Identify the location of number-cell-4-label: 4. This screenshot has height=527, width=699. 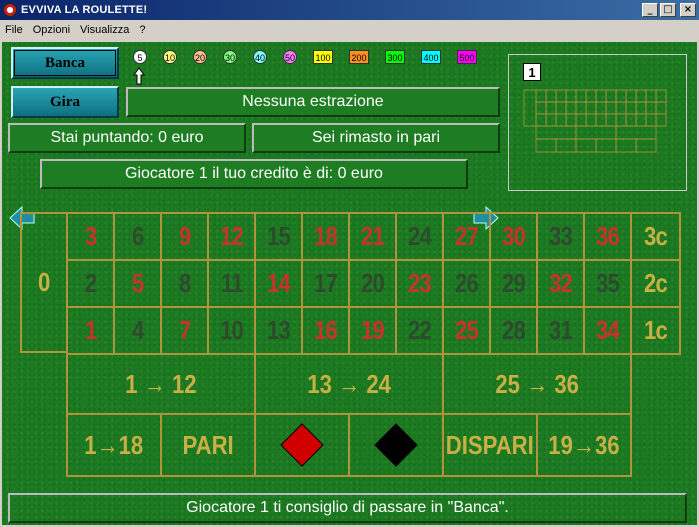
(137, 330).